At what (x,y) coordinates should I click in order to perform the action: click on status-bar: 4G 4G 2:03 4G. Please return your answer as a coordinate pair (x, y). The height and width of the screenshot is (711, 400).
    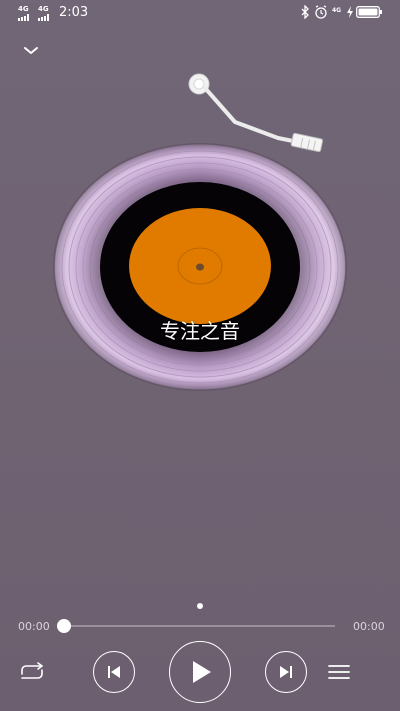
    Looking at the image, I should click on (200, 13).